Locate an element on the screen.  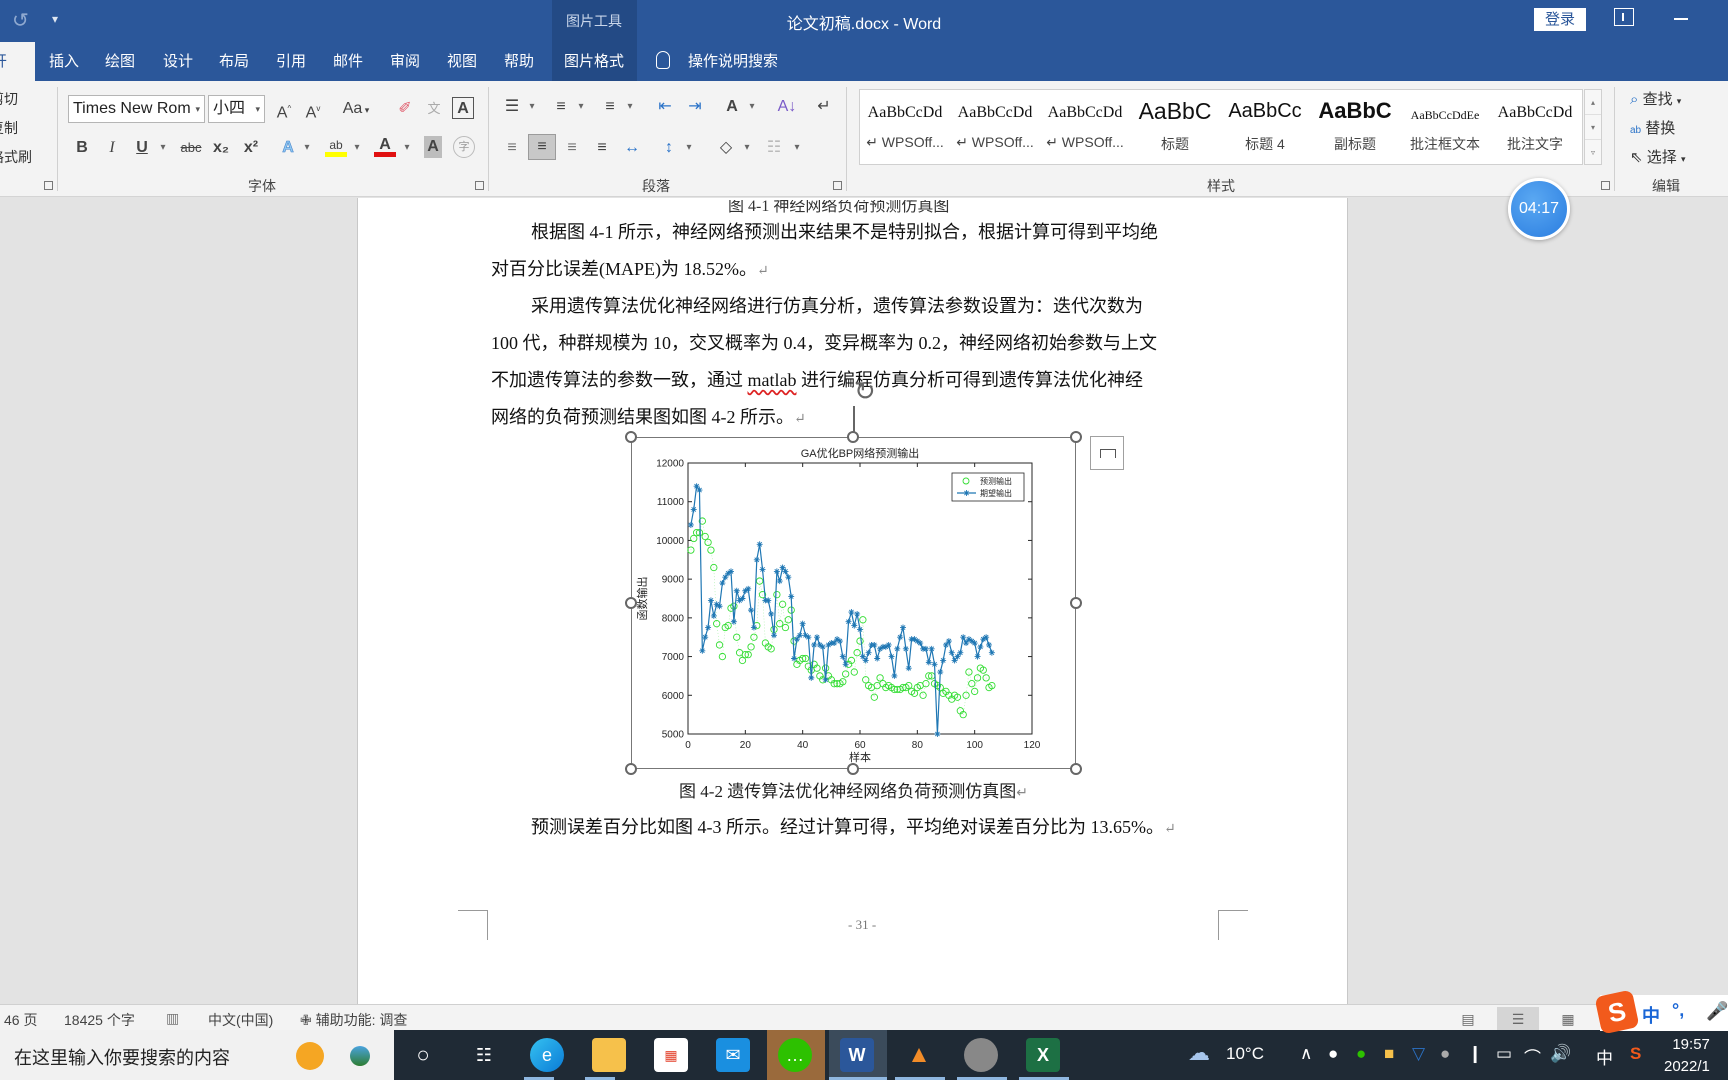
clipboard-launcher-icon is located at coordinates (48, 185).